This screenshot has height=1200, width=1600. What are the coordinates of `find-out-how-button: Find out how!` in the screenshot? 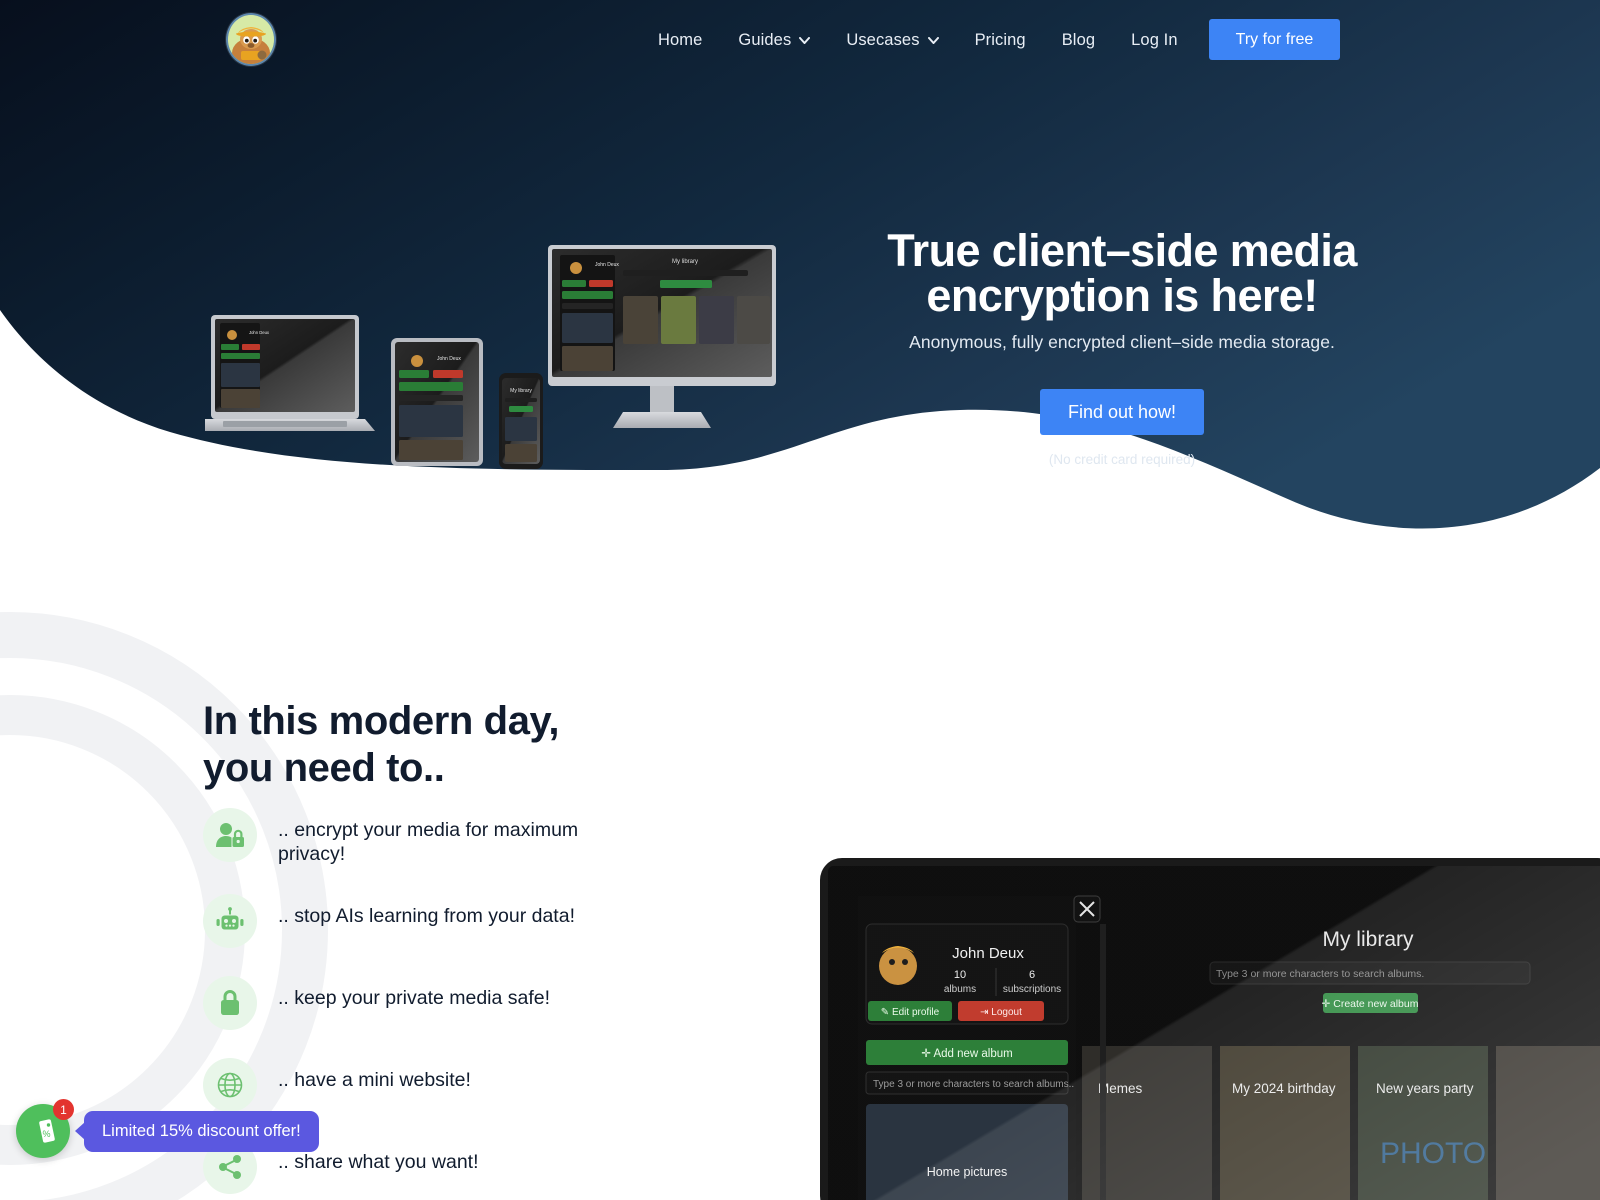 It's located at (1122, 412).